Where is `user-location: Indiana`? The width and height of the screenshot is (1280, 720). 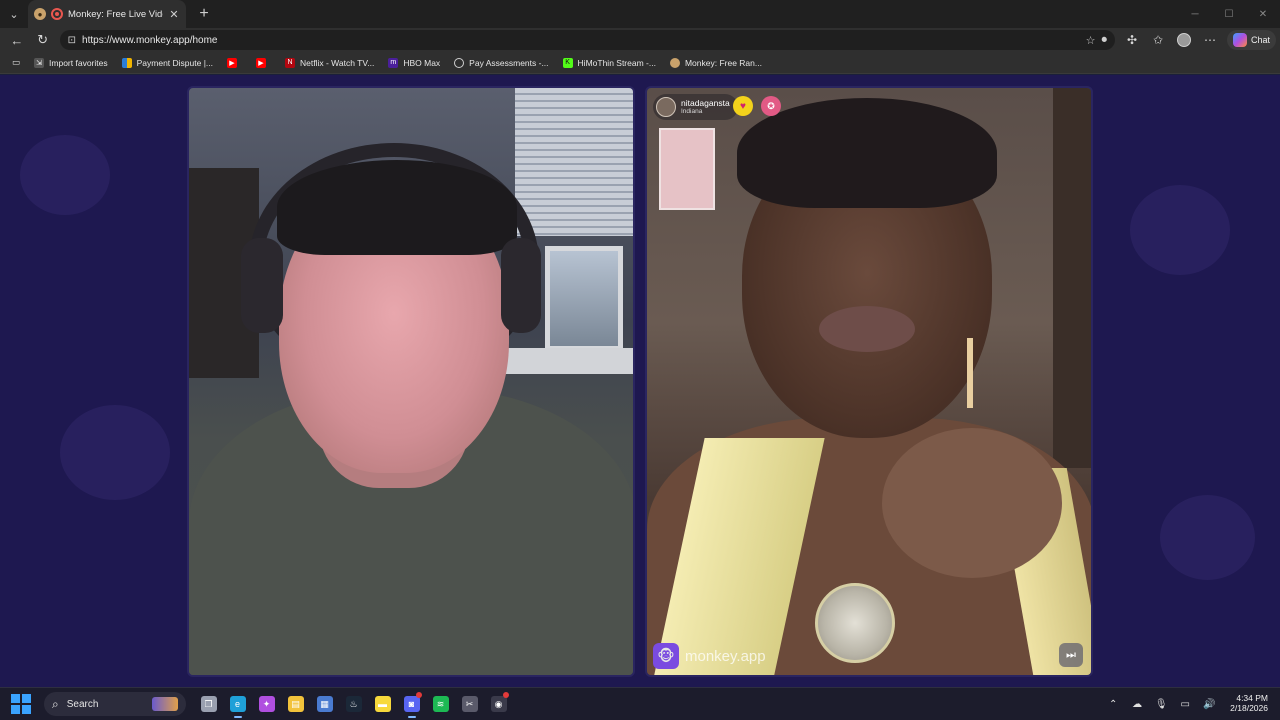
user-location: Indiana is located at coordinates (692, 111).